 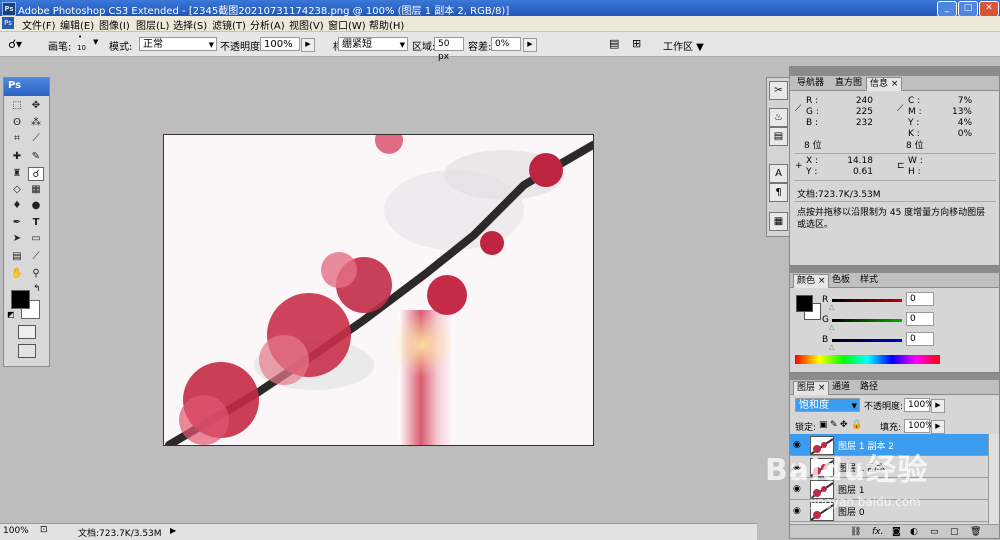 What do you see at coordinates (867, 300) in the screenshot?
I see `red-slider` at bounding box center [867, 300].